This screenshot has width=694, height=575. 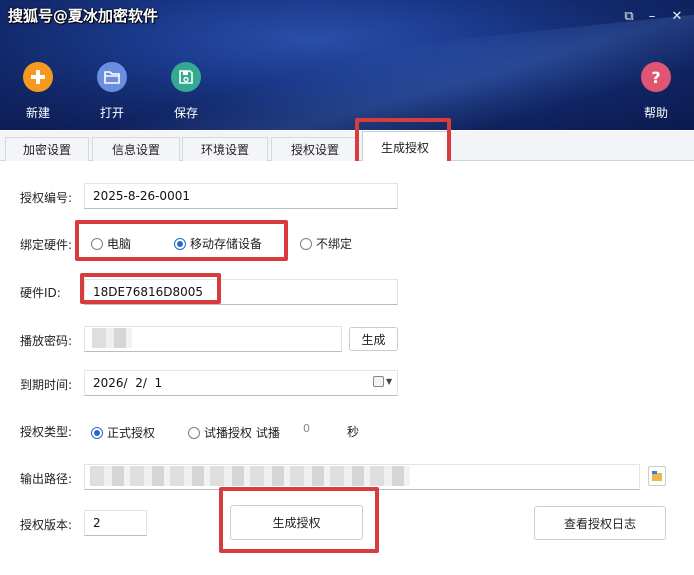 I want to click on expire-label: 到期时间:, so click(x=46, y=385).